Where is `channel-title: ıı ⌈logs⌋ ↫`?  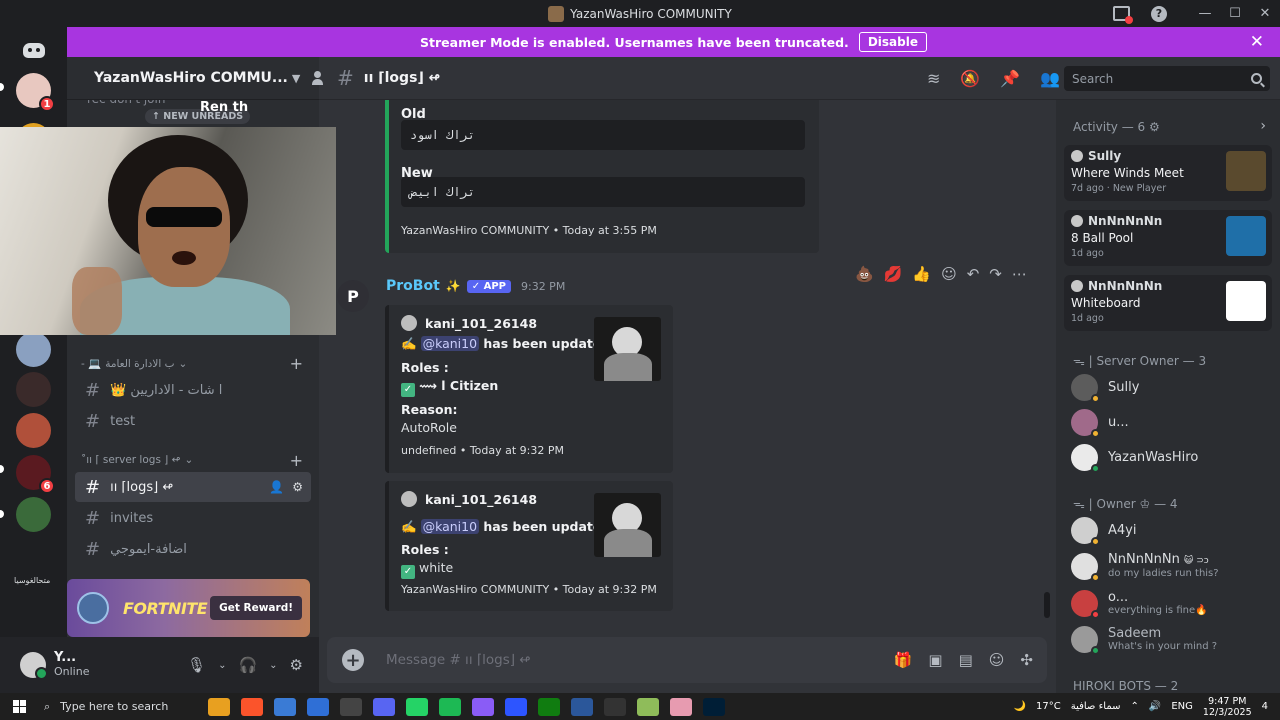
channel-title: ıı ⌈logs⌋ ↫ is located at coordinates (402, 78).